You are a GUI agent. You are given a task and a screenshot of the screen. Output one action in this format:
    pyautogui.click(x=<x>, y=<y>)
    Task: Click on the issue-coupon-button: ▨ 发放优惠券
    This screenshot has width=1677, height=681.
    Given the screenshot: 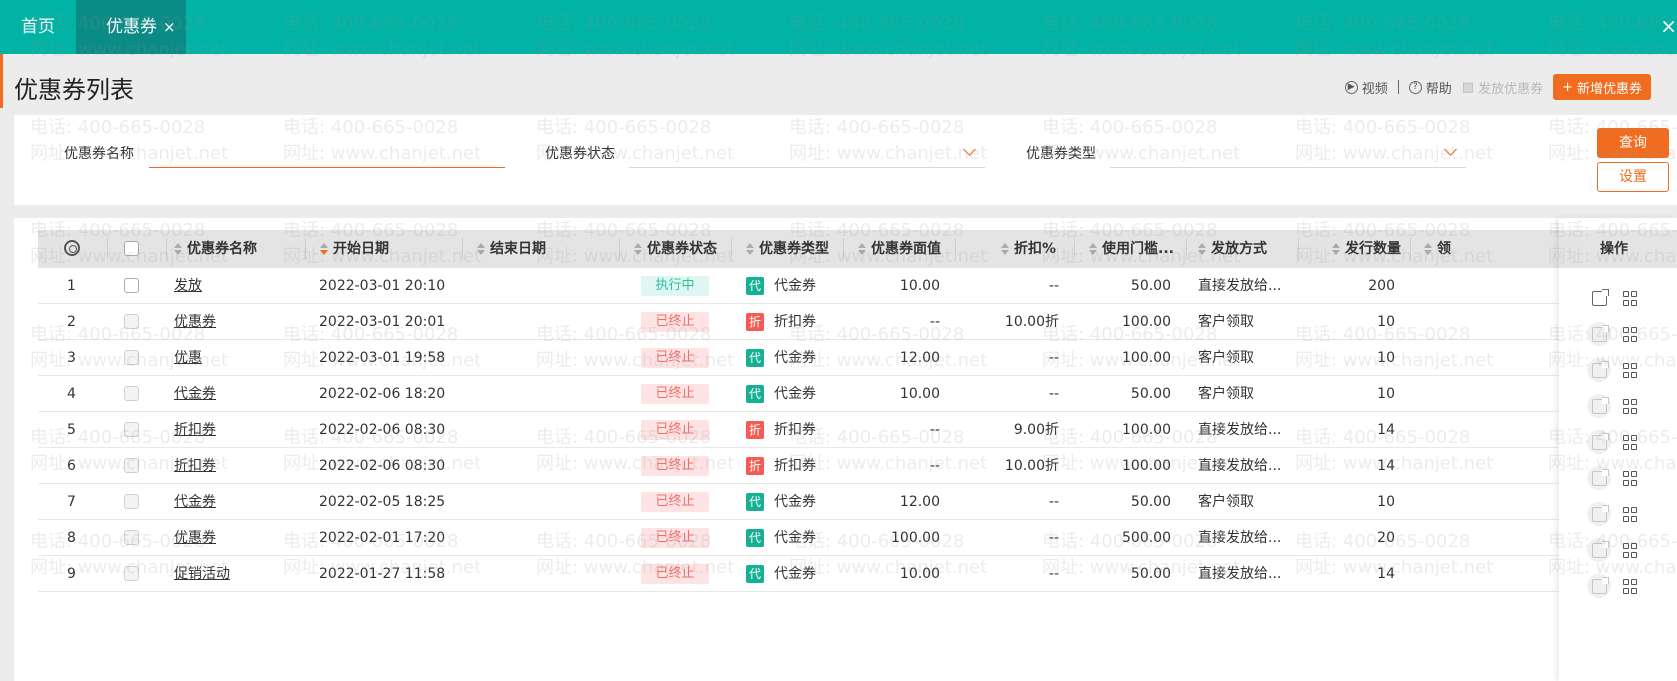 What is the action you would take?
    pyautogui.click(x=1502, y=87)
    